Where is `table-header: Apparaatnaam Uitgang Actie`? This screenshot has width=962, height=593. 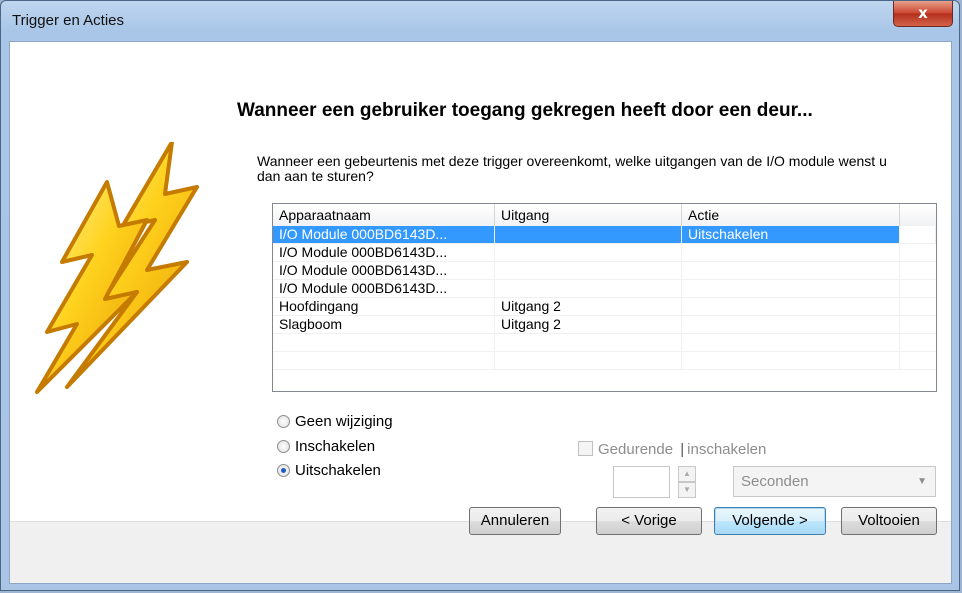
table-header: Apparaatnaam Uitgang Actie is located at coordinates (604, 215).